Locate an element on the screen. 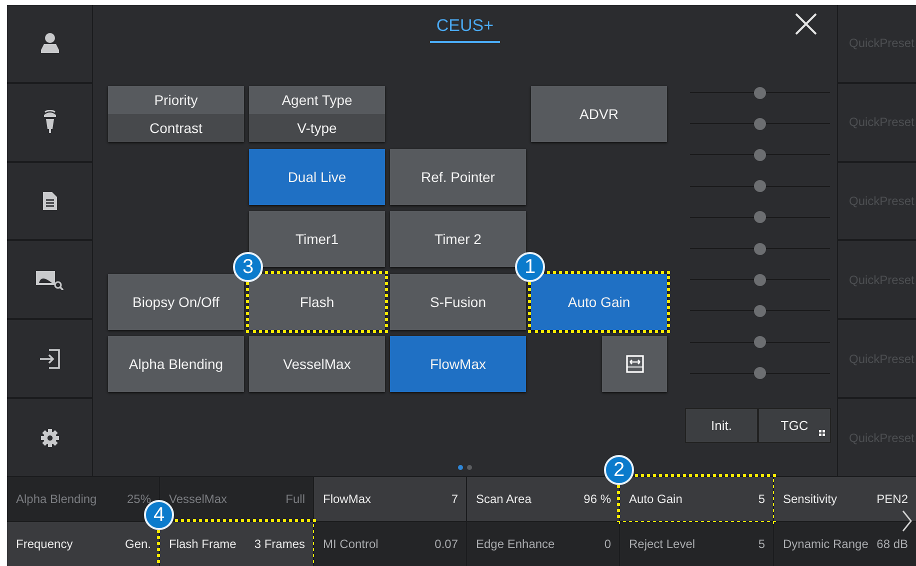 The image size is (916, 566). parameter-label: Flash Frame is located at coordinates (202, 544).